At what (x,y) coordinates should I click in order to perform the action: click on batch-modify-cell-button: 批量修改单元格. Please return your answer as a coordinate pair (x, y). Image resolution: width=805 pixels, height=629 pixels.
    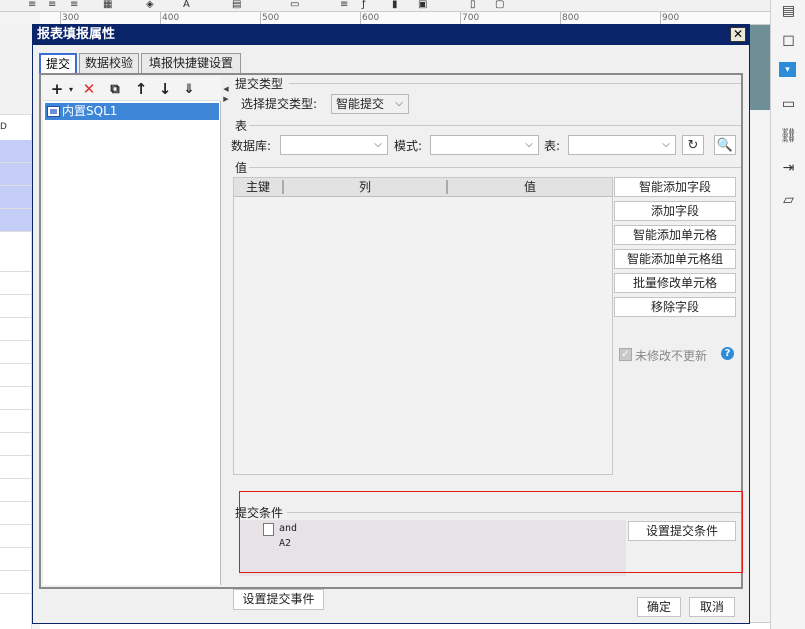
    Looking at the image, I should click on (675, 283).